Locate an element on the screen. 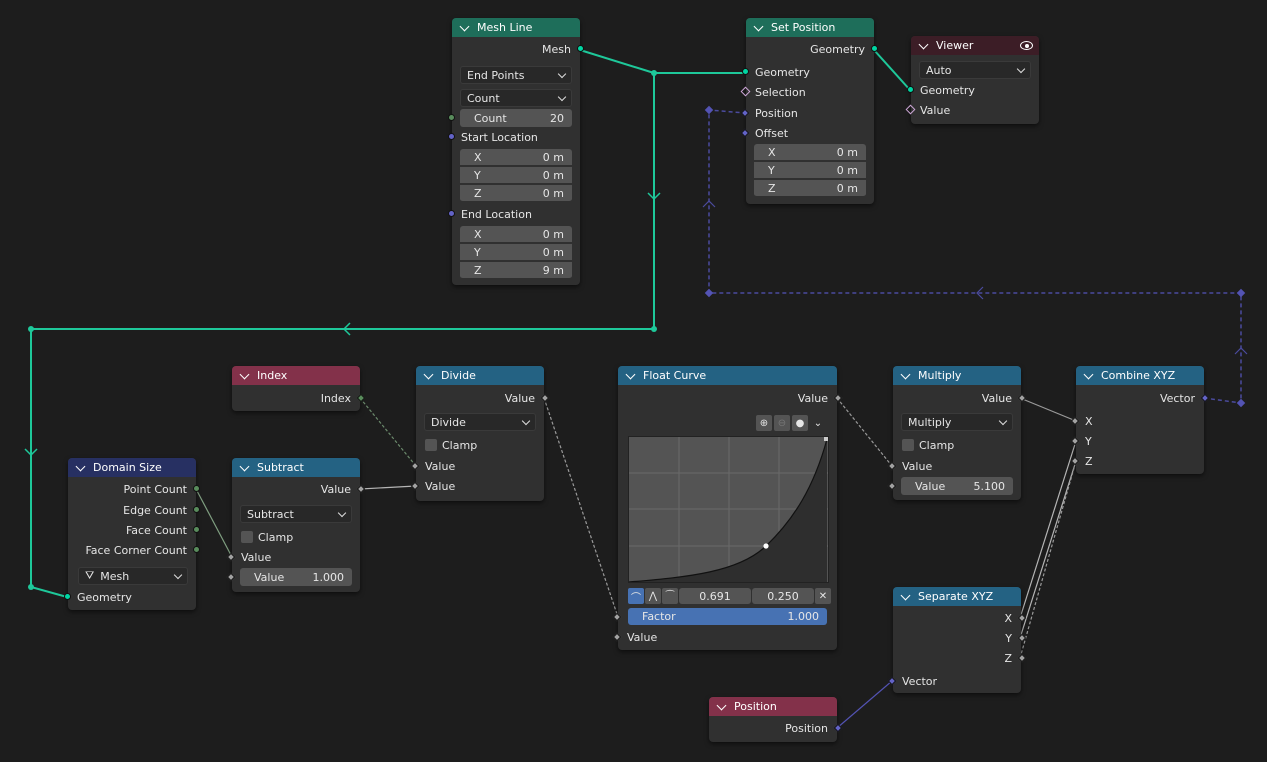  value-field: Value 1.000 is located at coordinates (296, 577).